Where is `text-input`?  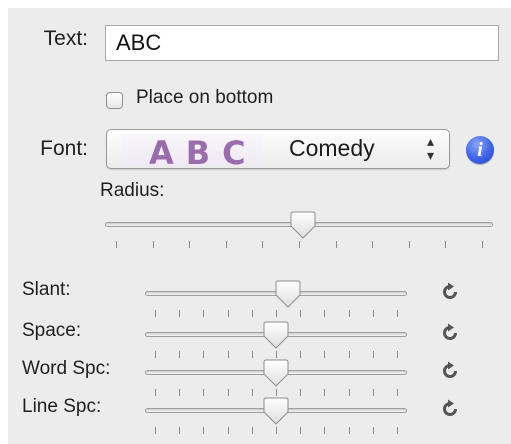 text-input is located at coordinates (302, 43).